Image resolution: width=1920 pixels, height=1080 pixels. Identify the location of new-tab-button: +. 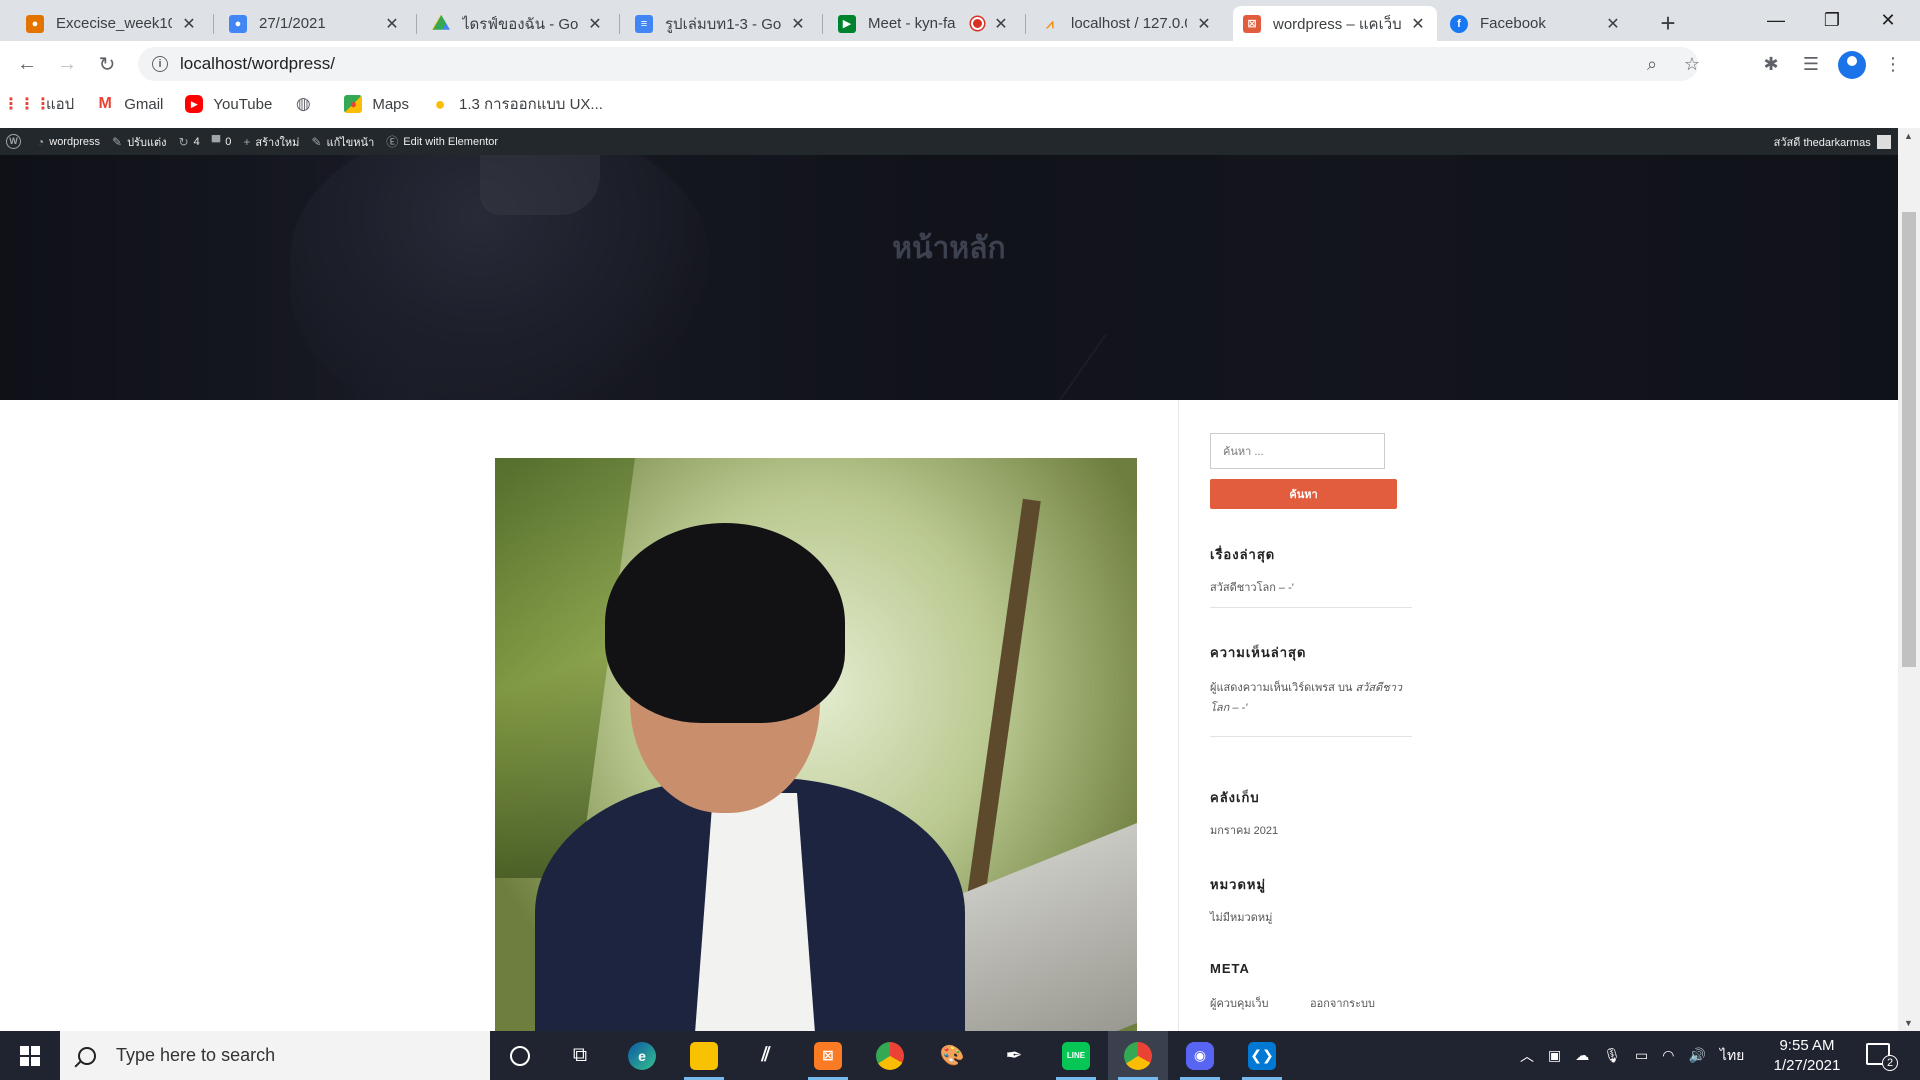
(1668, 23).